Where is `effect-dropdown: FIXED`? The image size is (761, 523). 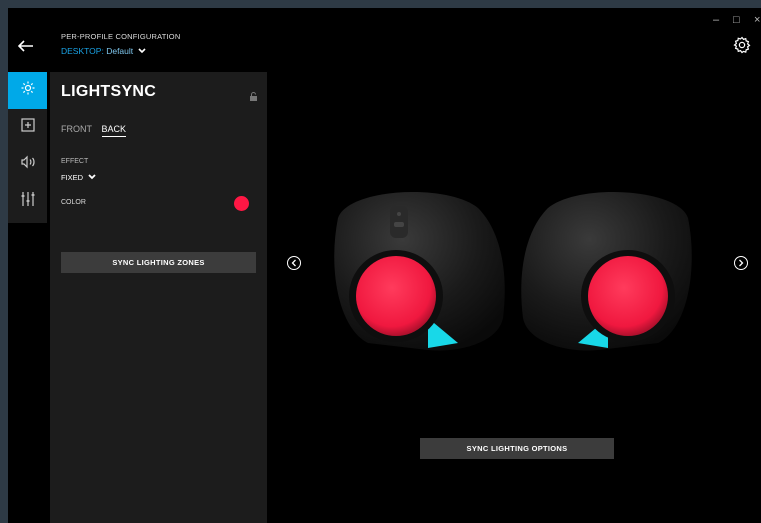 effect-dropdown: FIXED is located at coordinates (78, 177).